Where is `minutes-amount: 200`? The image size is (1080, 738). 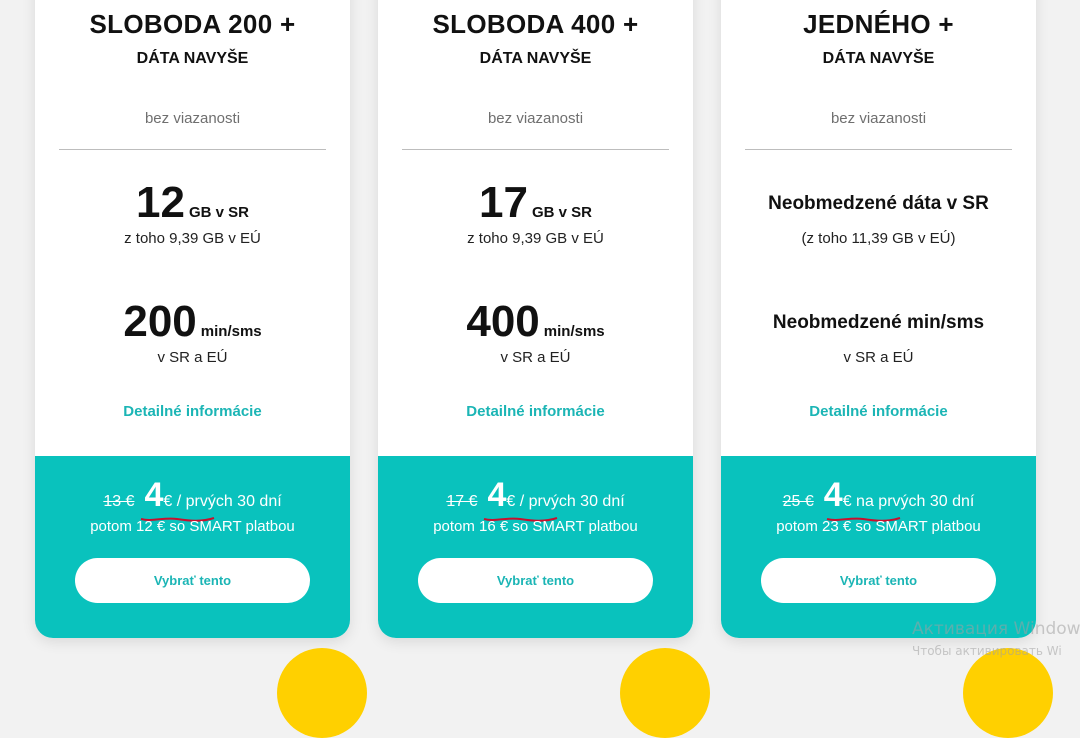 minutes-amount: 200 is located at coordinates (160, 321).